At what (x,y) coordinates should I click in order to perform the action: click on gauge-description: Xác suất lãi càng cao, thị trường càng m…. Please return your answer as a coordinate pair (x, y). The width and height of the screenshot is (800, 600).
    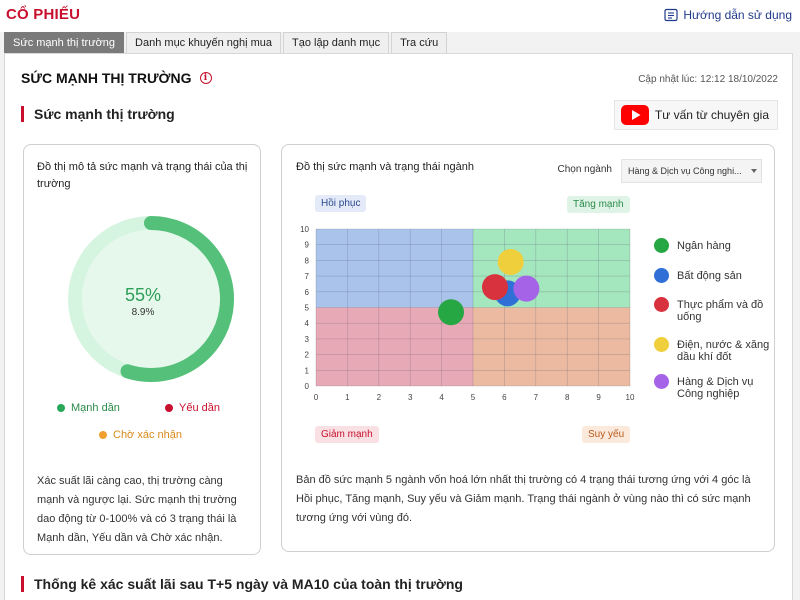
    Looking at the image, I should click on (137, 509).